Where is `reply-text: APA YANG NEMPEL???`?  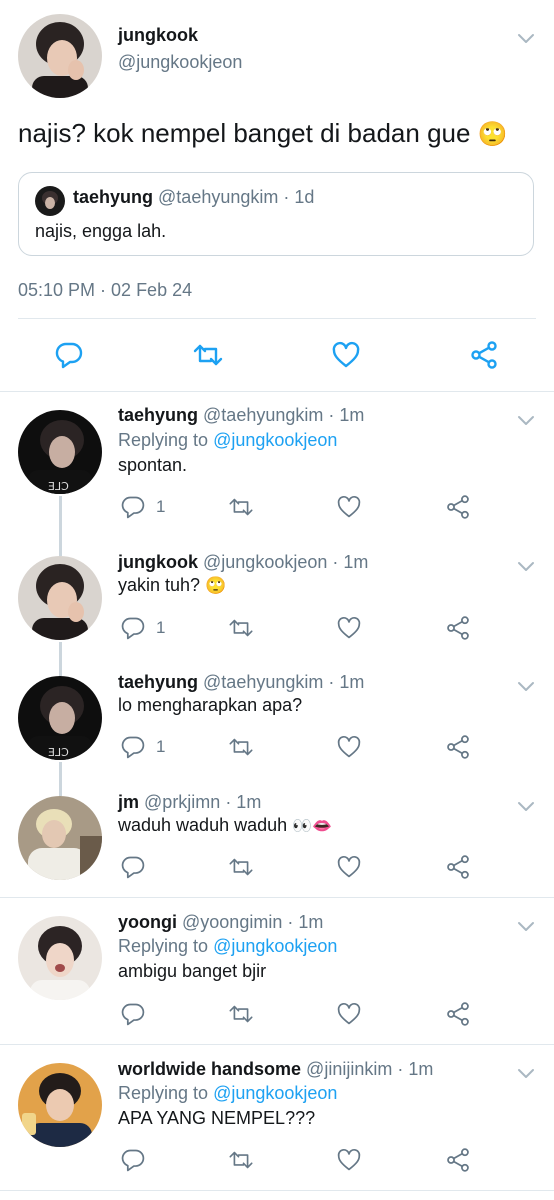
reply-text: APA YANG NEMPEL??? is located at coordinates (217, 1118).